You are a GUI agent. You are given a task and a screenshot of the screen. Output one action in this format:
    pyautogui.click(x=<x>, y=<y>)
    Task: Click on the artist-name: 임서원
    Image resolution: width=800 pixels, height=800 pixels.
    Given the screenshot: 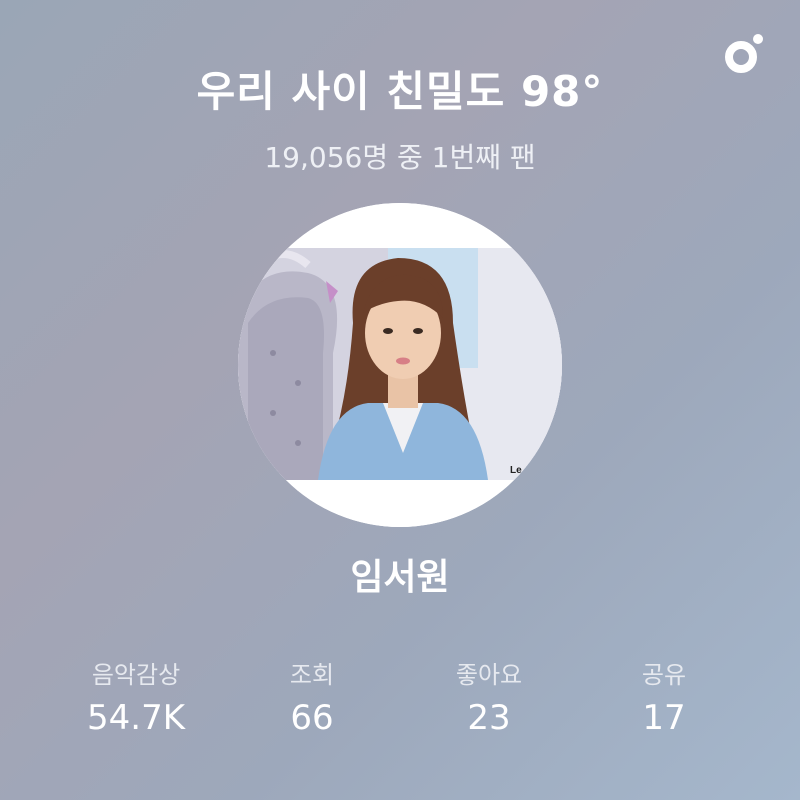 What is the action you would take?
    pyautogui.click(x=400, y=577)
    